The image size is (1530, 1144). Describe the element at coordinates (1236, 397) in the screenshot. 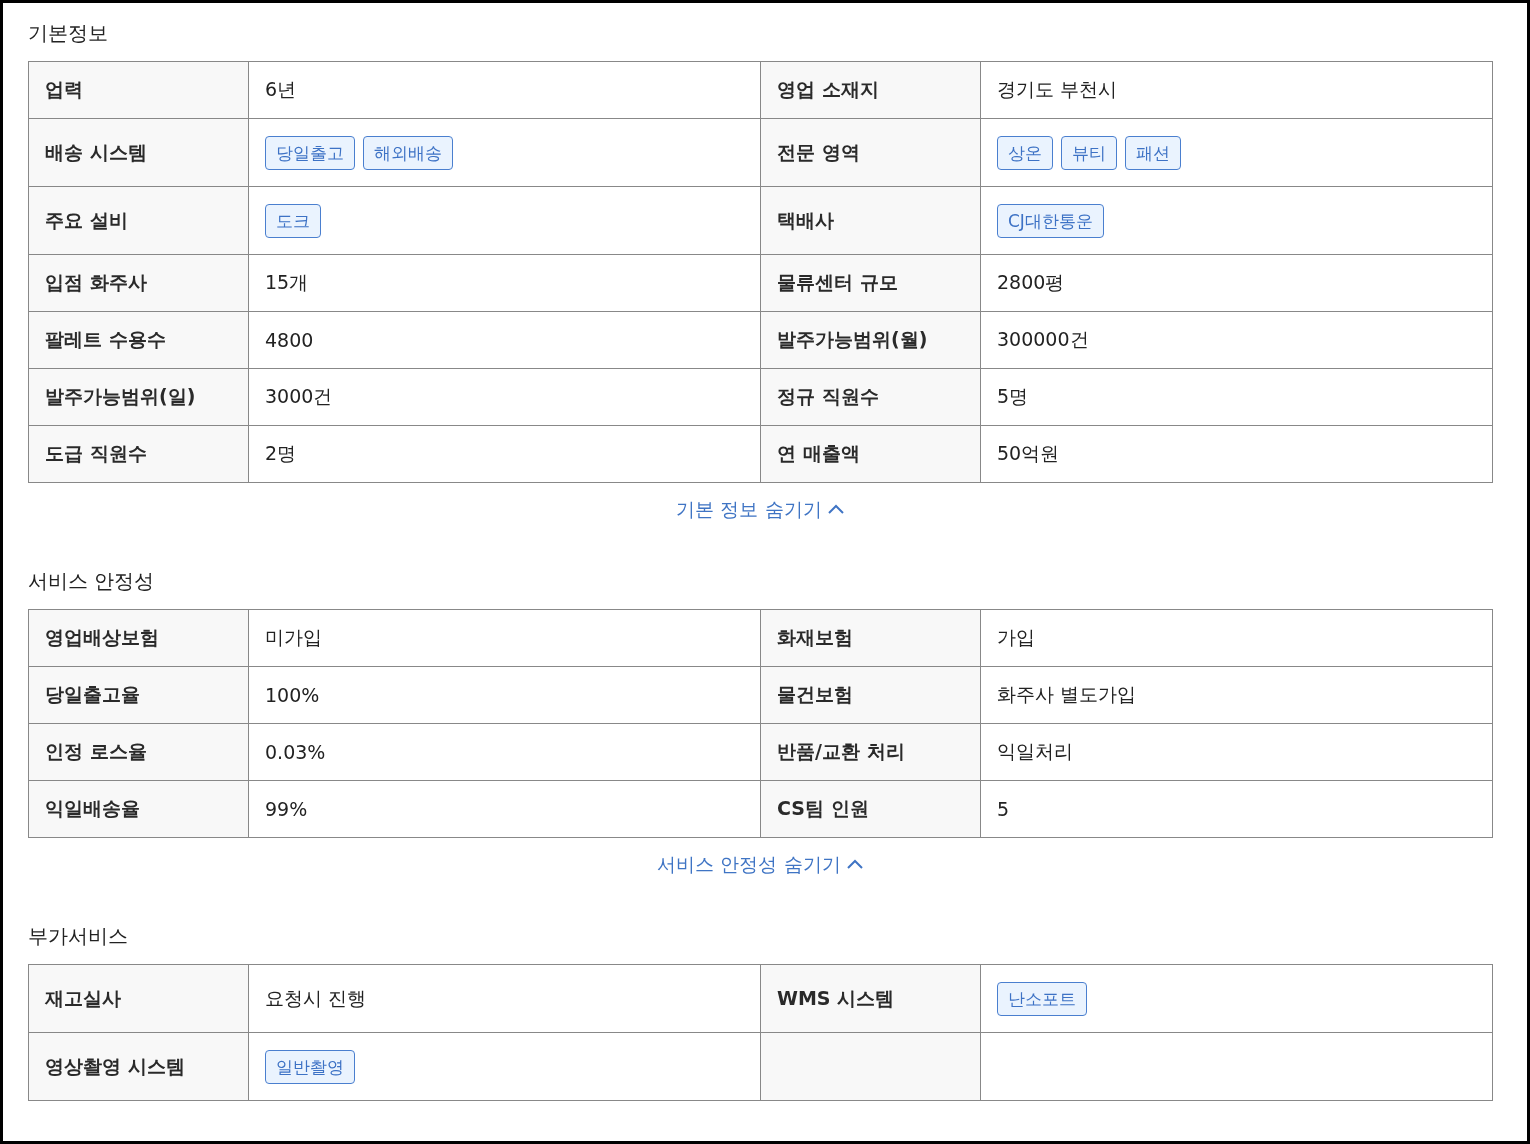

I see `value-cell: 5명` at that location.